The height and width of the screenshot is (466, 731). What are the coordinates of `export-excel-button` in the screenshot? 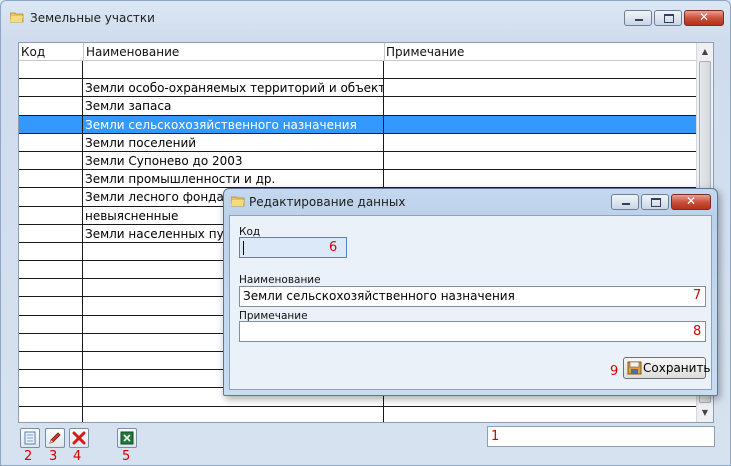 It's located at (127, 438).